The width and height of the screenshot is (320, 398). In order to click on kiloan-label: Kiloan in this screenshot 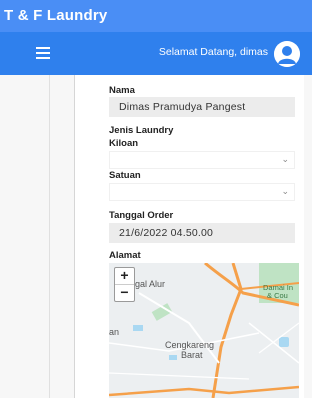, I will do `click(124, 143)`.